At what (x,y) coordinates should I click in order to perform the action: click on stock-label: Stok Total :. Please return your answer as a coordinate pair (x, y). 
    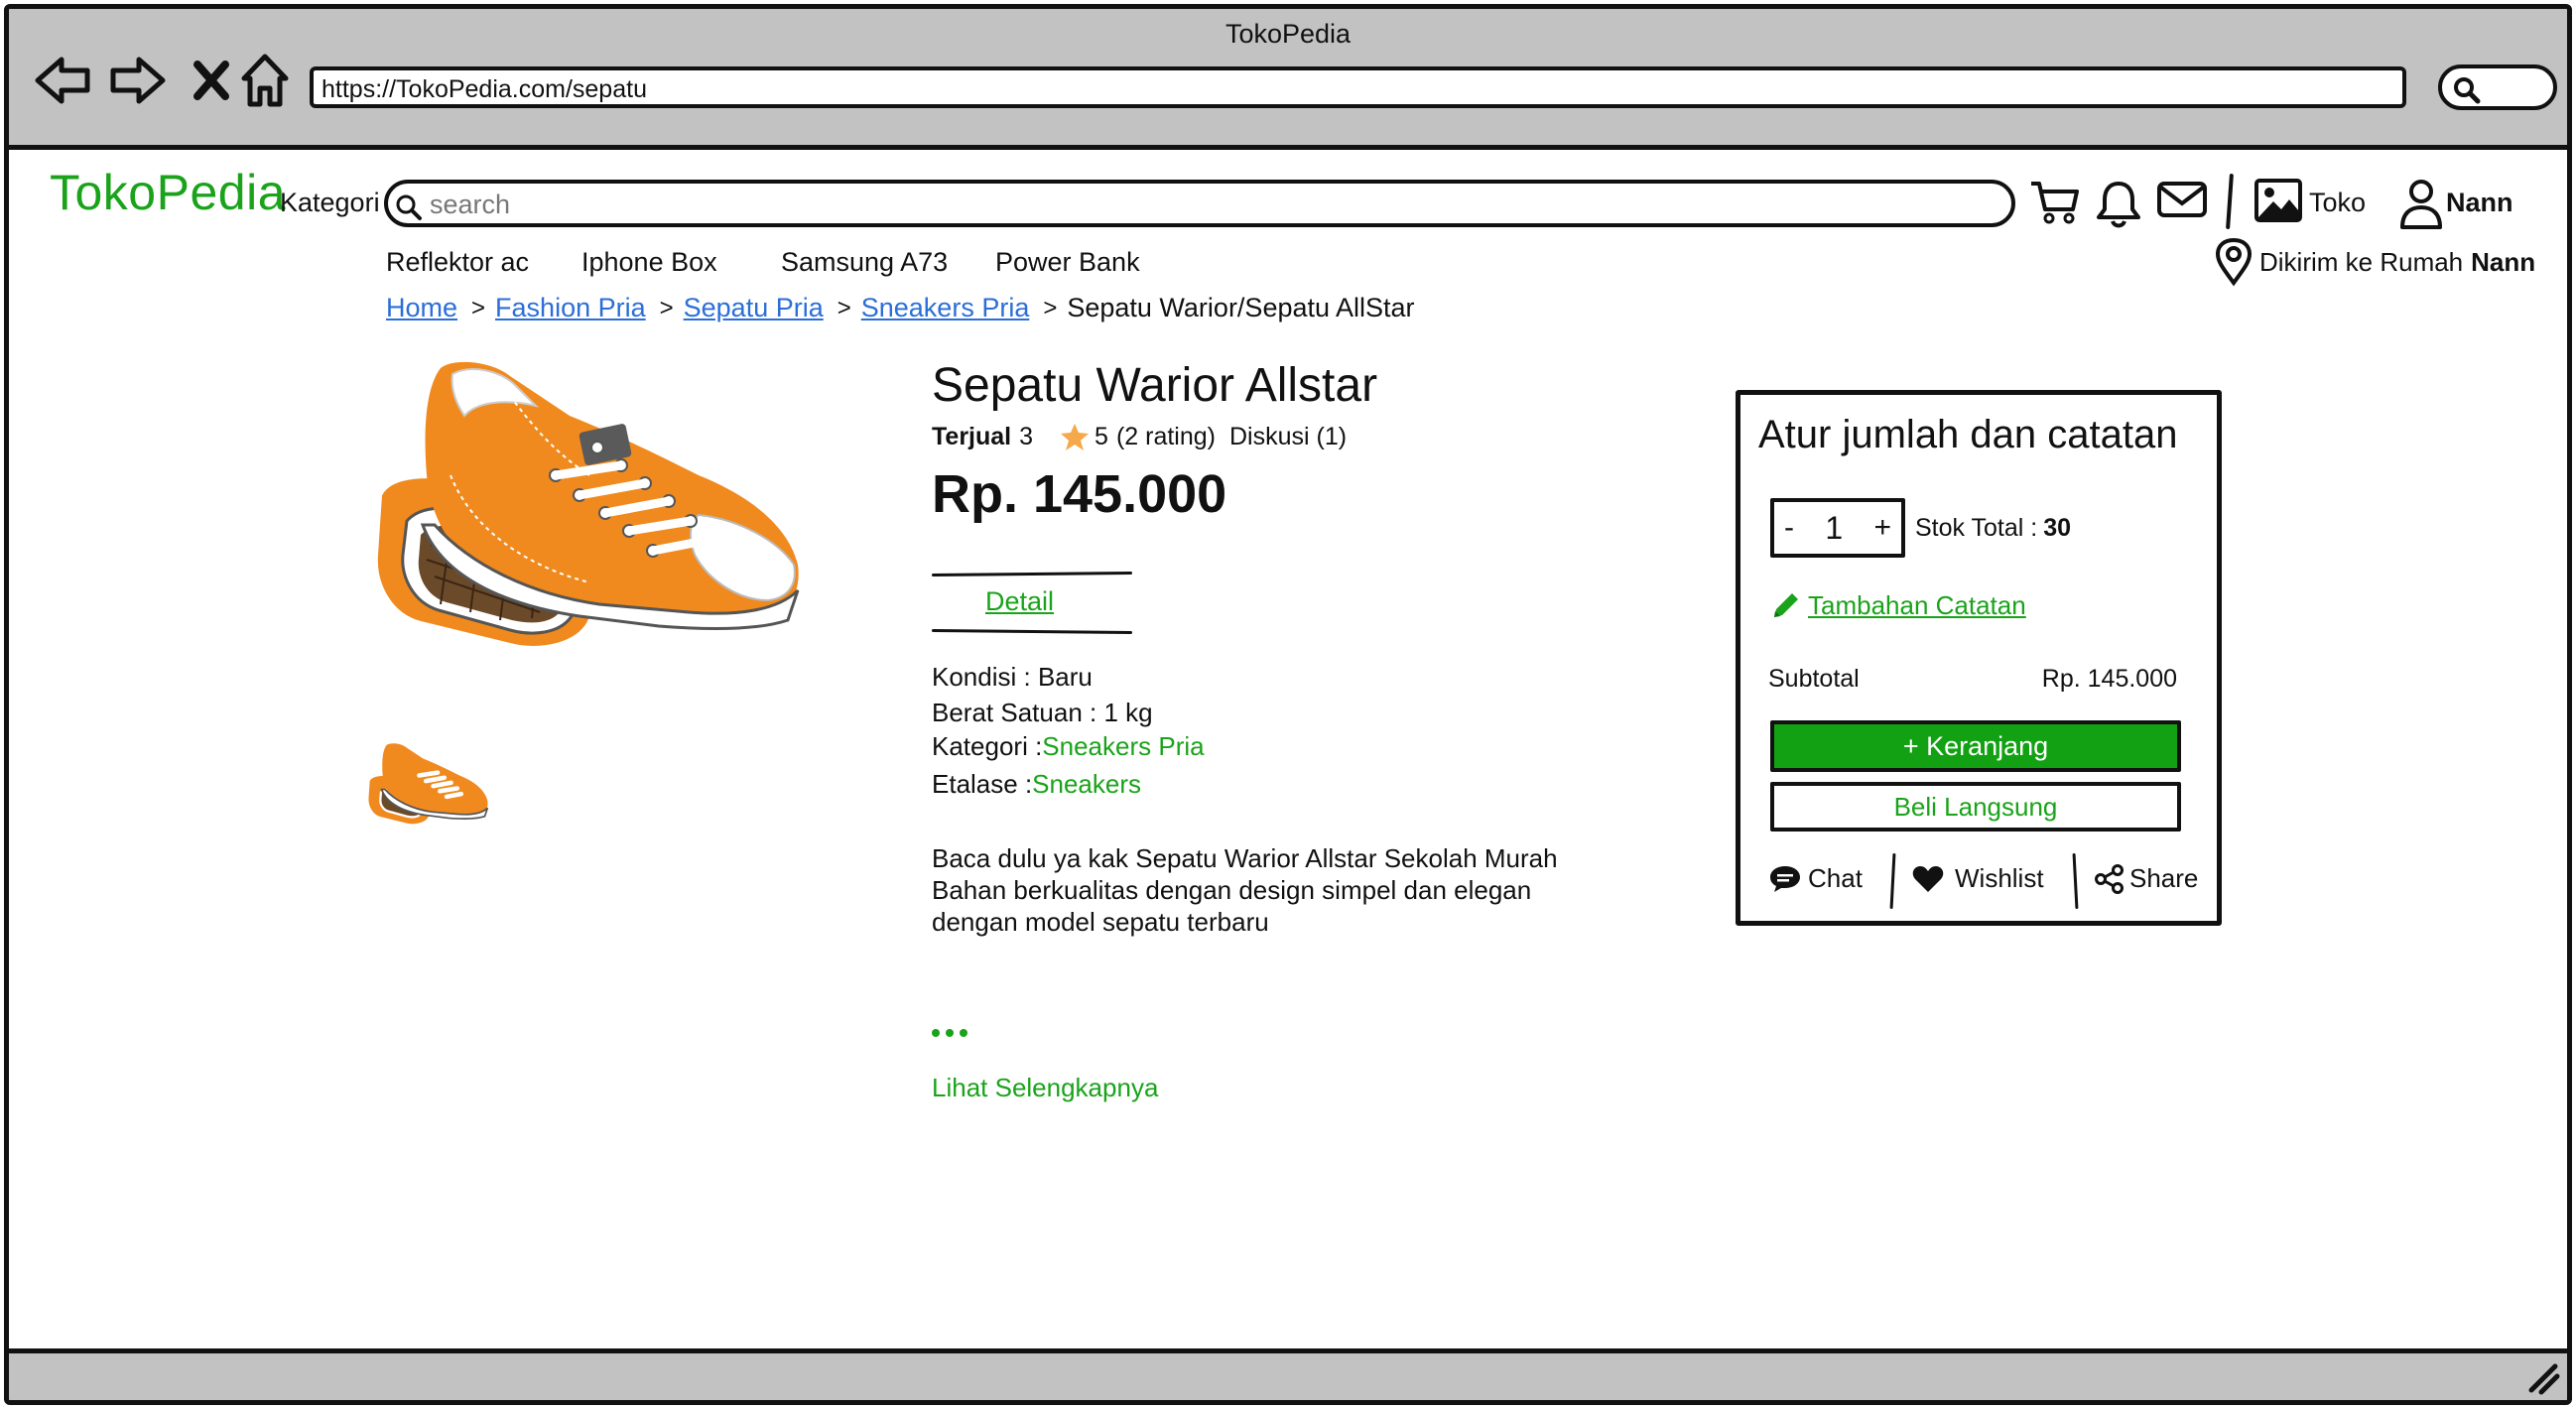
    Looking at the image, I should click on (1977, 528).